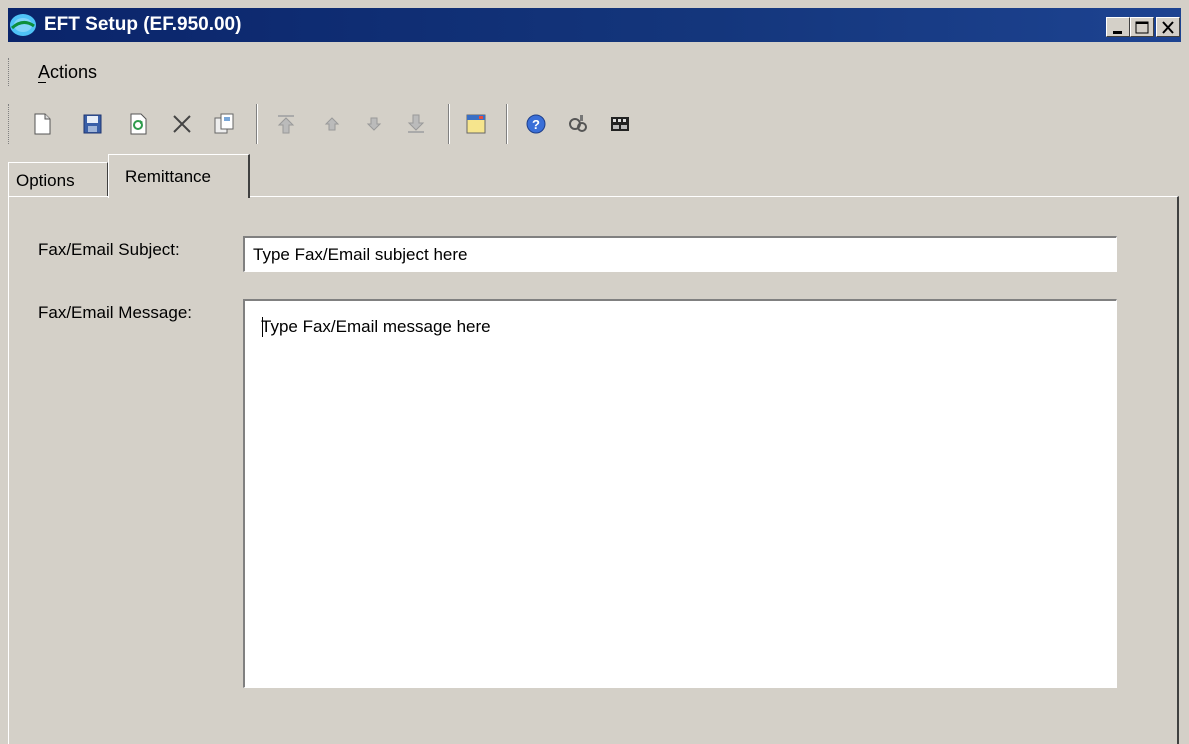 The height and width of the screenshot is (744, 1189). I want to click on wizard-icon, so click(578, 123).